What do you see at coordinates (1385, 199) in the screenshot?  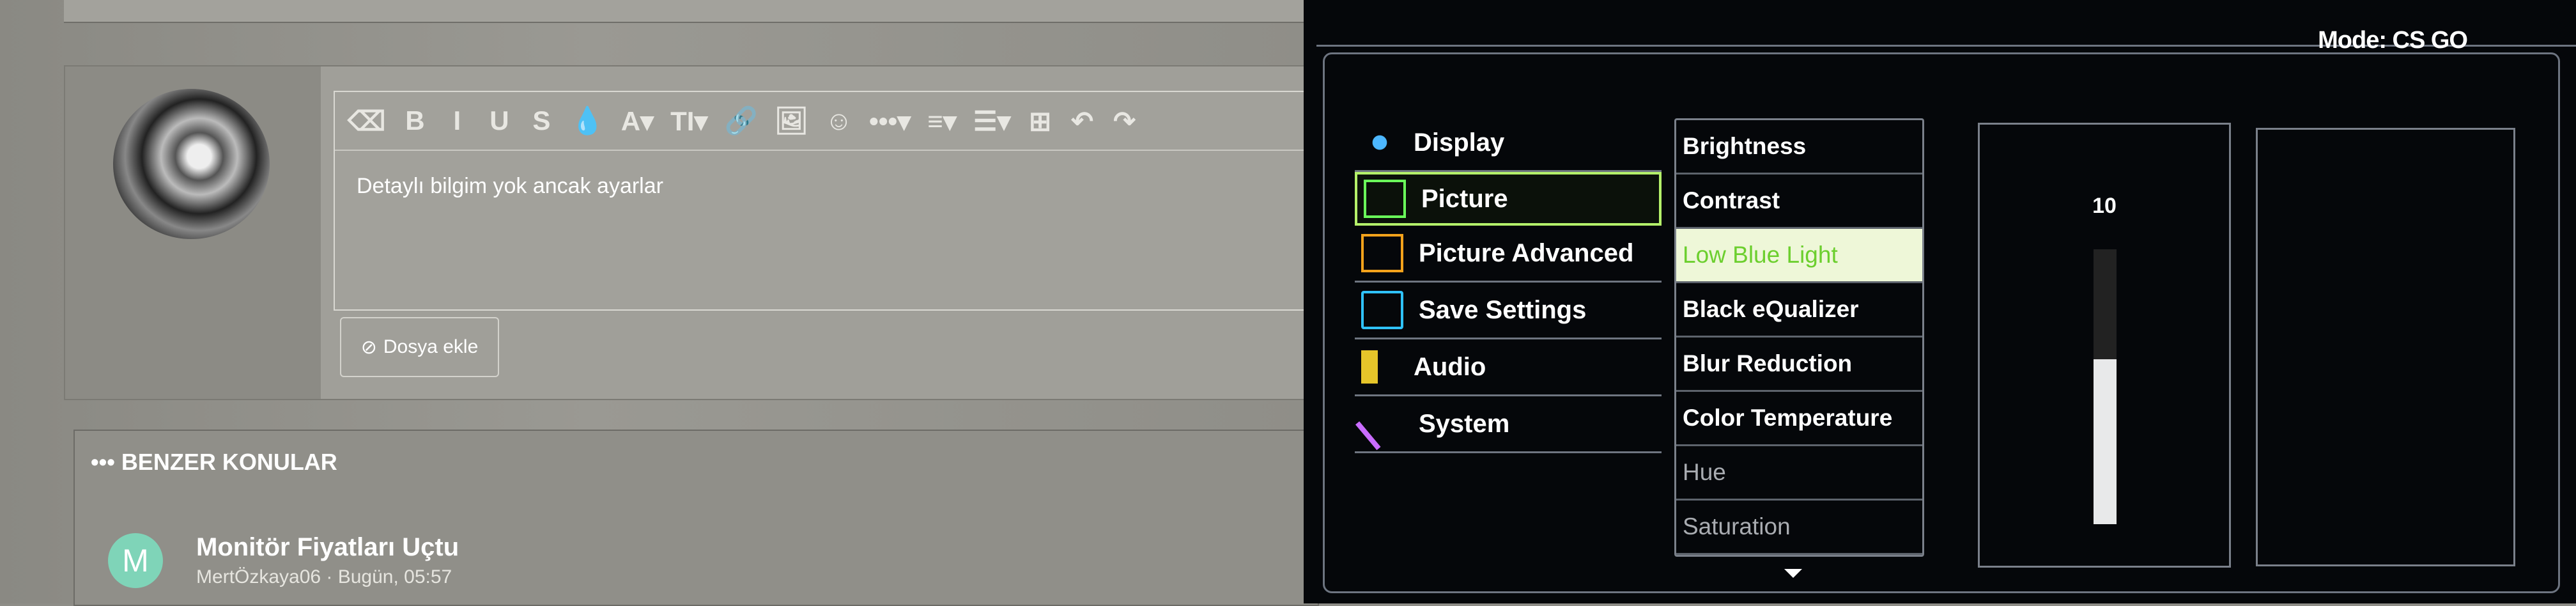 I see `picture-icon` at bounding box center [1385, 199].